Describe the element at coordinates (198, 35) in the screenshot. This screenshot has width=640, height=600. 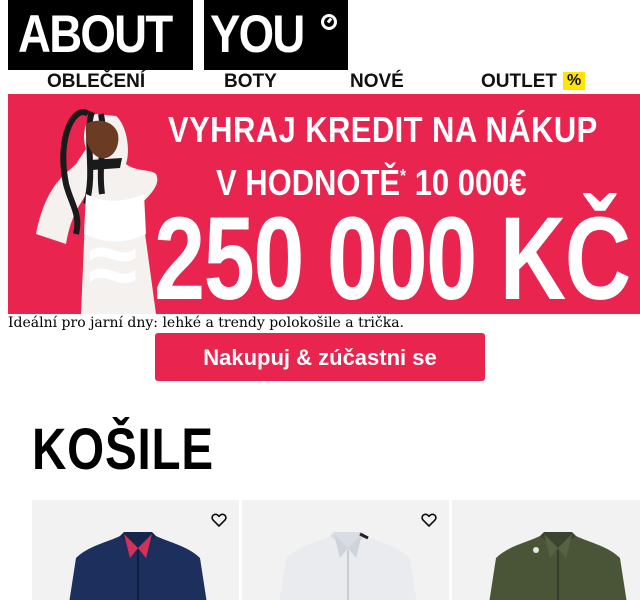
I see `logo-divider` at that location.